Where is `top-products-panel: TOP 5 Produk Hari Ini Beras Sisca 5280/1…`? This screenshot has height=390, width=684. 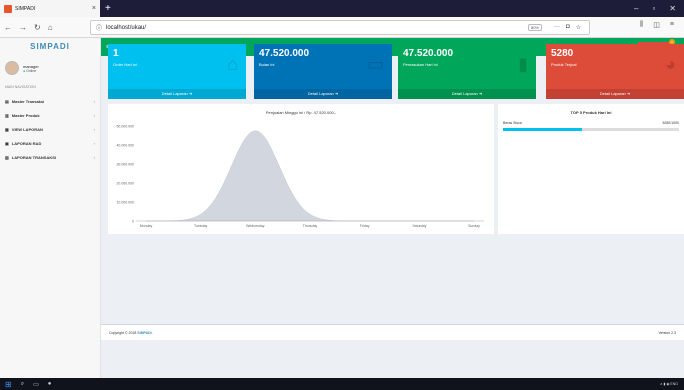 top-products-panel: TOP 5 Produk Hari Ini Beras Sisca 5280/1… is located at coordinates (591, 169).